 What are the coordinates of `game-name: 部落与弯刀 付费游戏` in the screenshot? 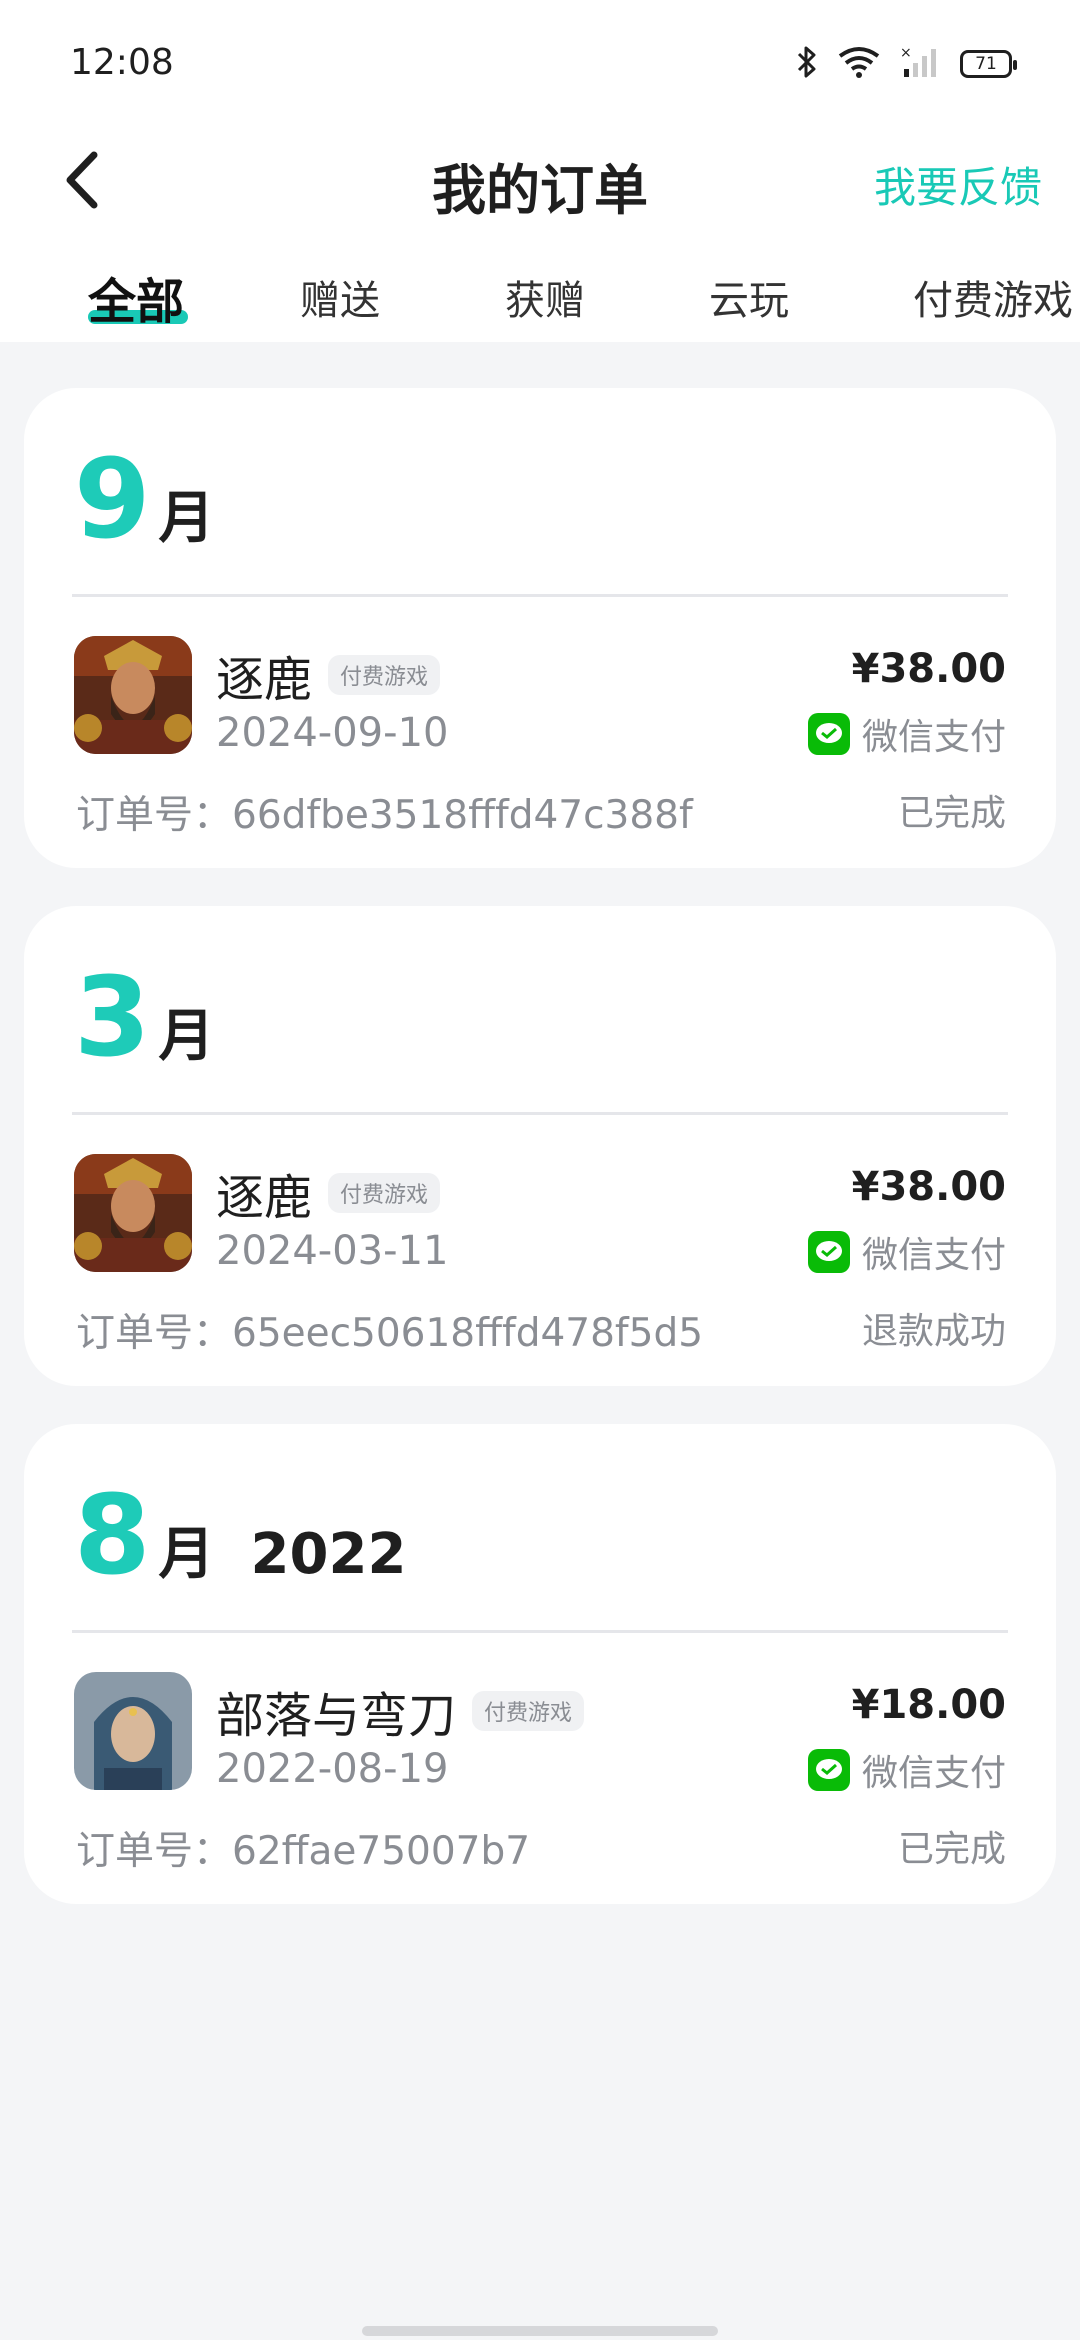 It's located at (400, 1711).